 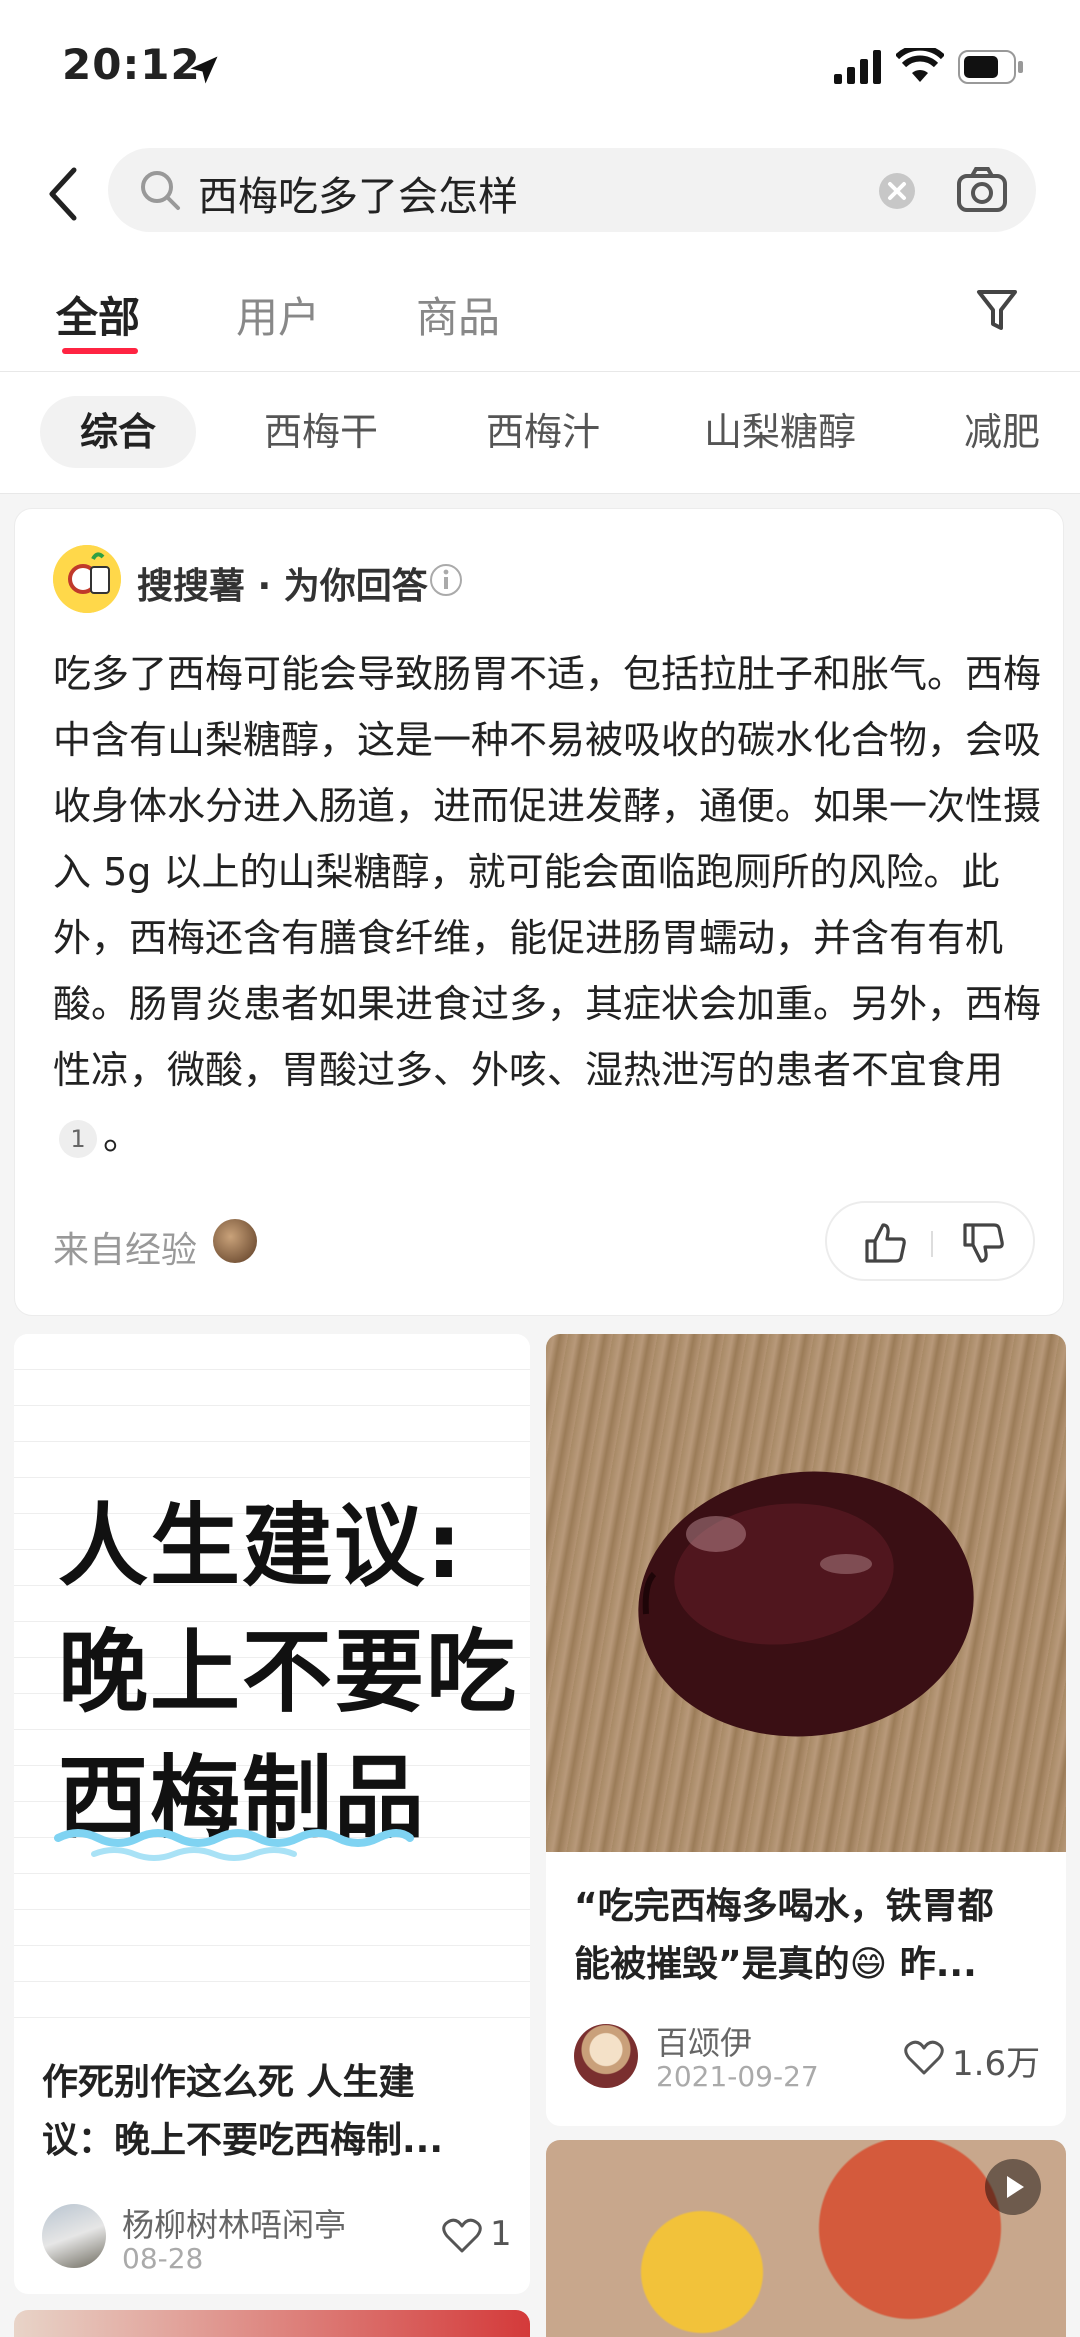 I want to click on answer-source-label: 搜搜薯 · 为你回答, so click(x=282, y=586).